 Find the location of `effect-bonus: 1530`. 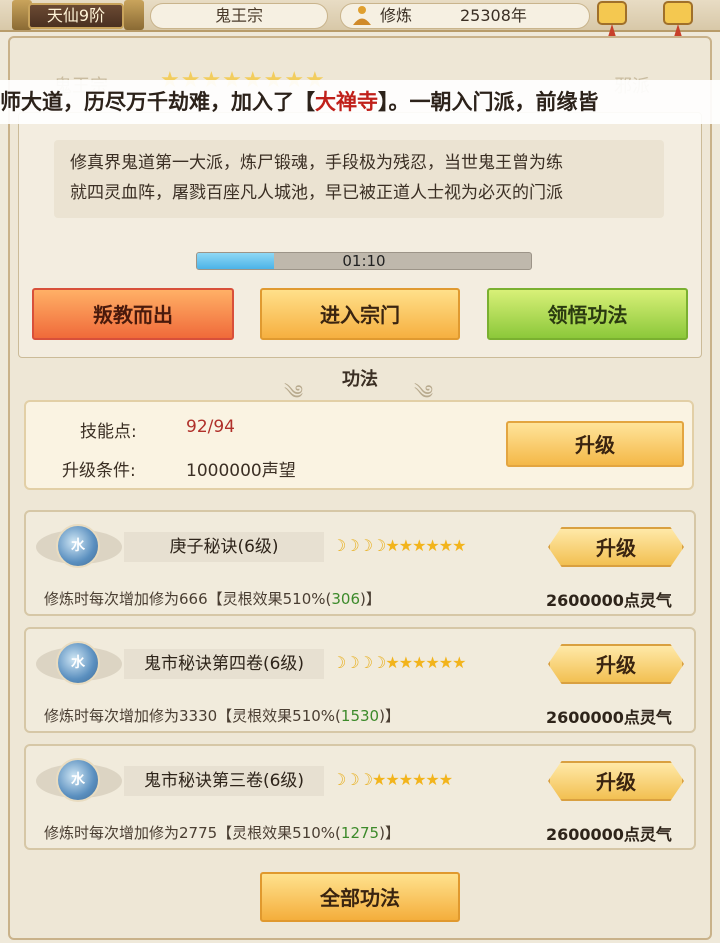

effect-bonus: 1530 is located at coordinates (360, 716).